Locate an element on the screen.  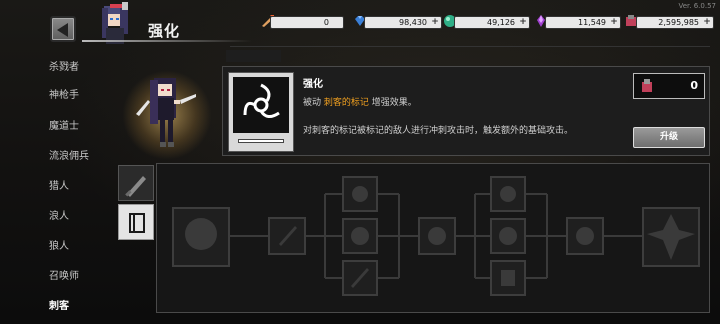
shuriken-swirl-icon is located at coordinates (261, 100).